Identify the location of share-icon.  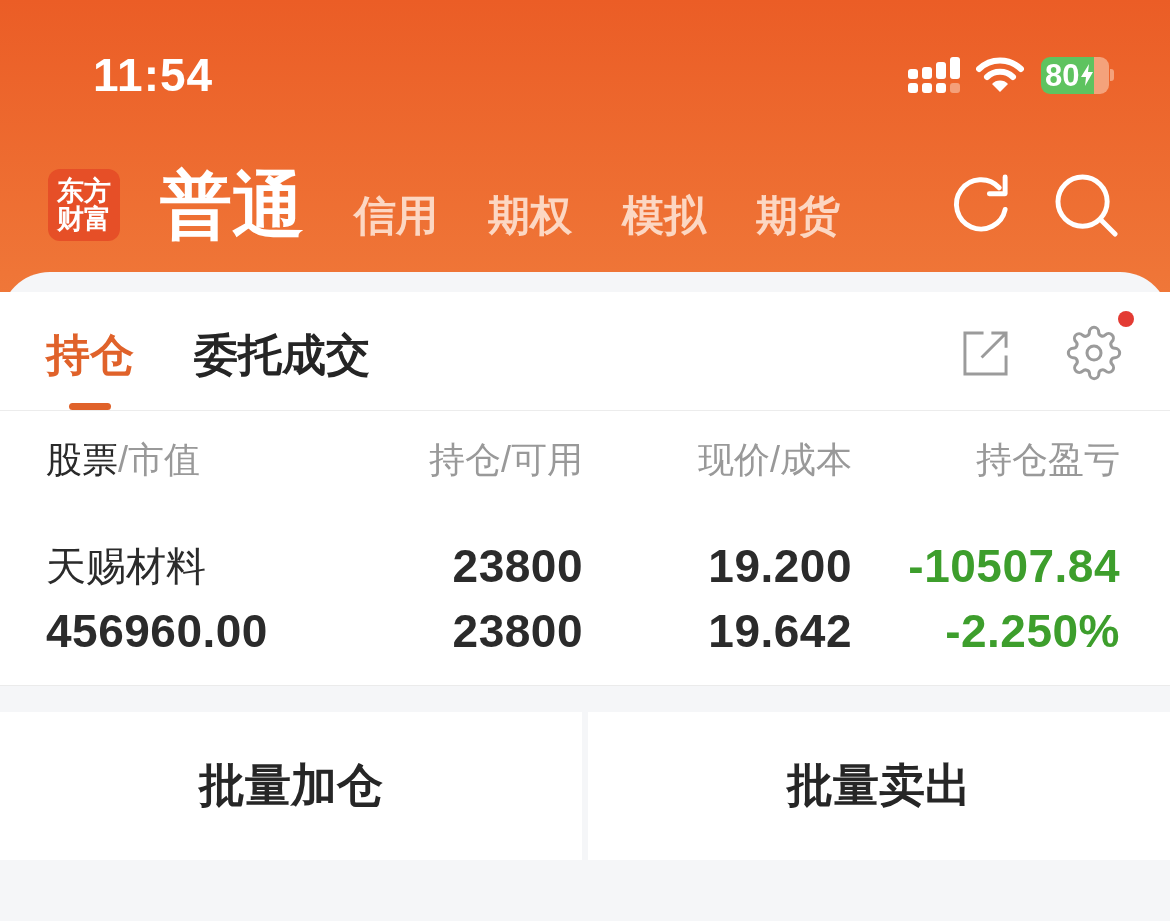
(985, 353).